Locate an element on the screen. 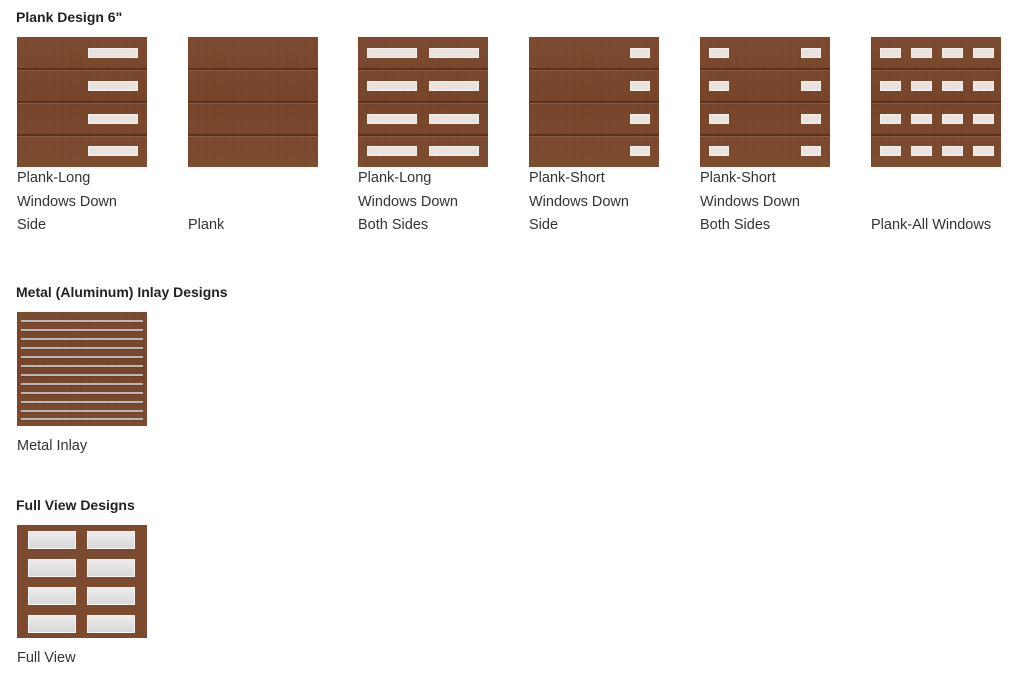 The width and height of the screenshot is (1024, 688). item-label: Plank-Short Windows Down Both Sides is located at coordinates (775, 202).